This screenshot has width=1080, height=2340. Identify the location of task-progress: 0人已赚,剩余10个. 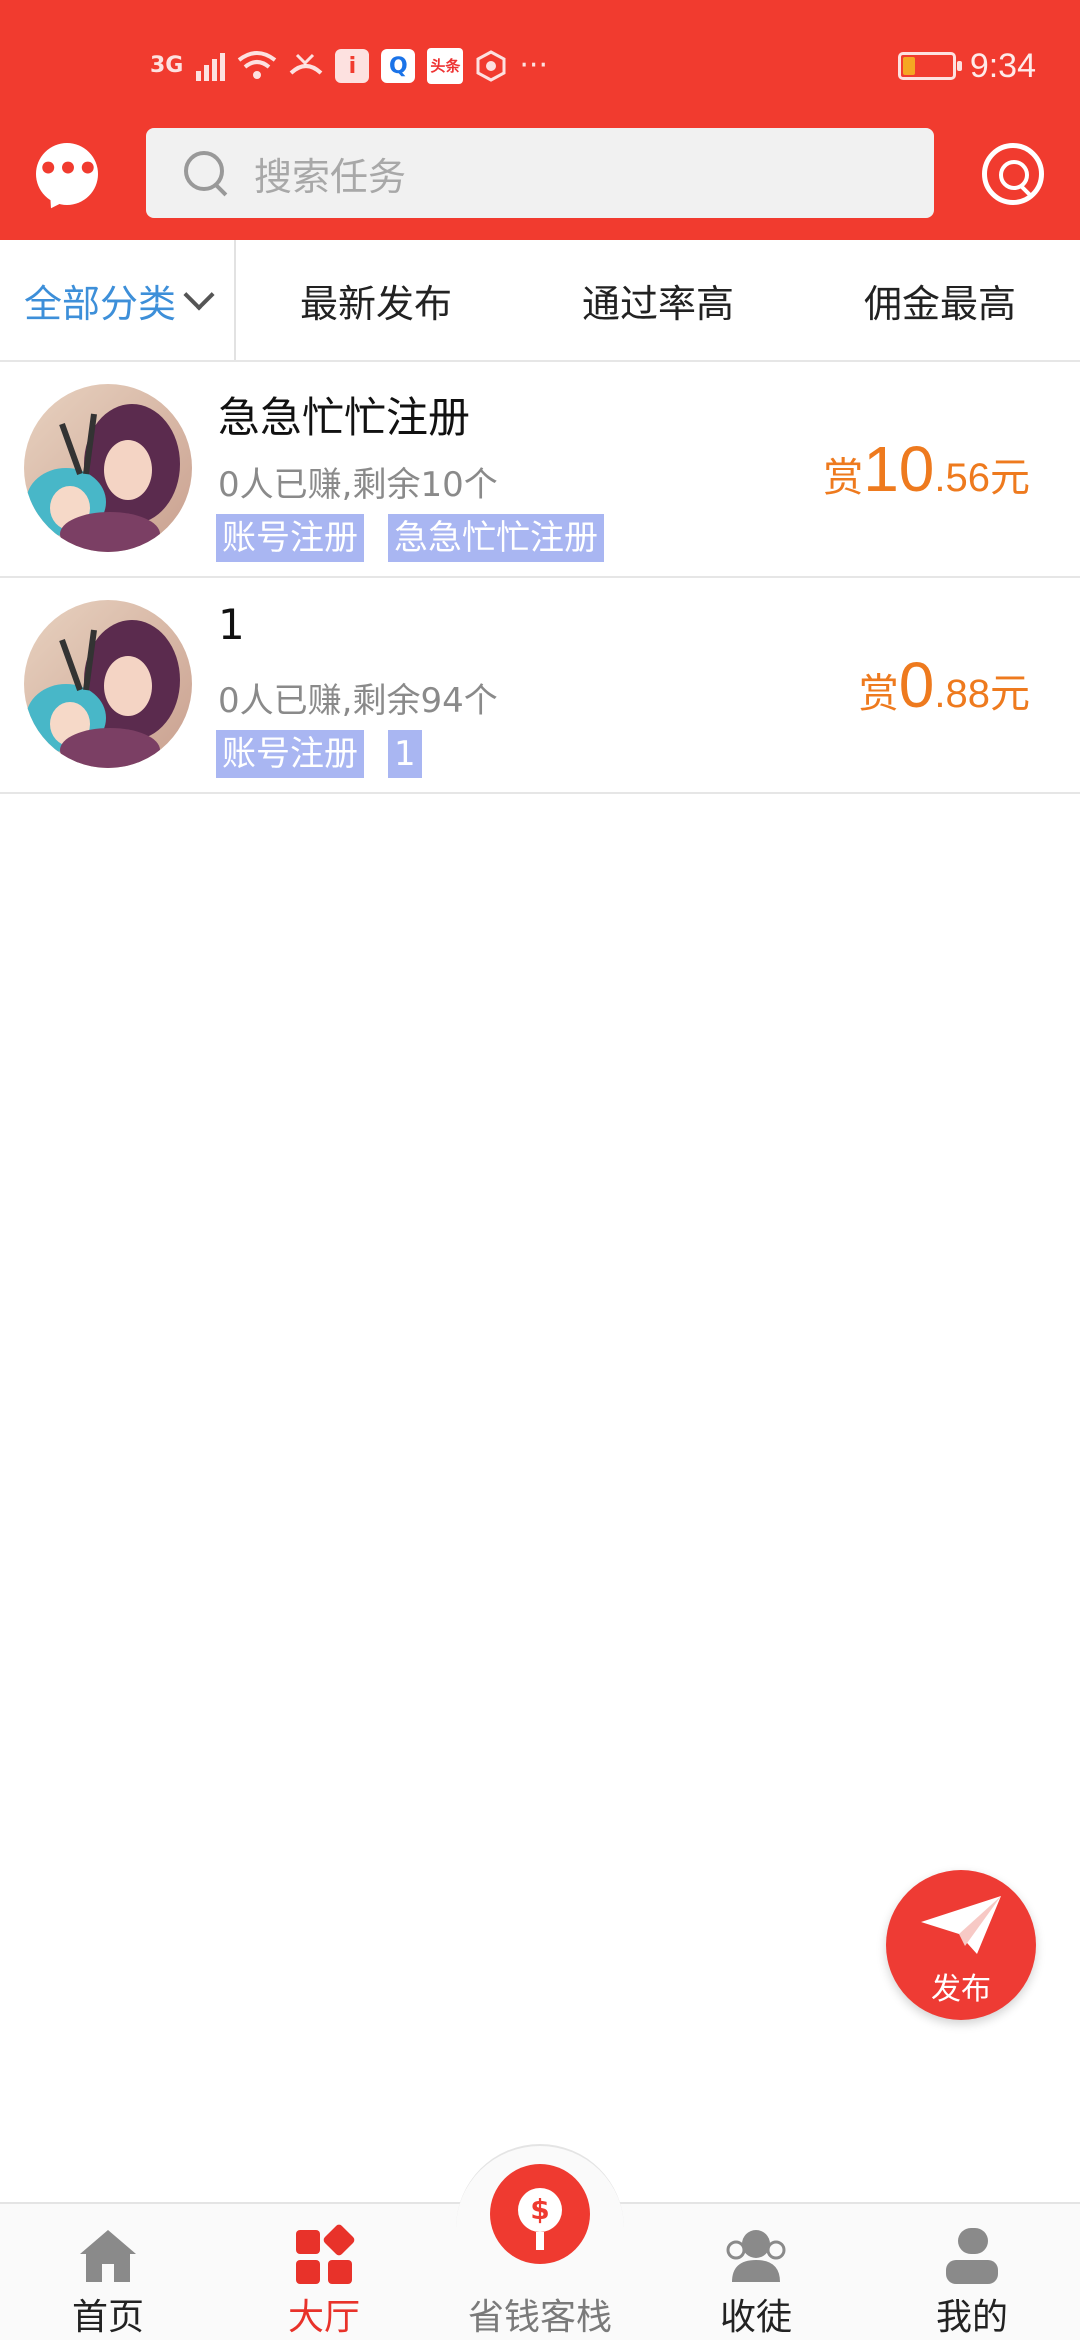
(358, 485).